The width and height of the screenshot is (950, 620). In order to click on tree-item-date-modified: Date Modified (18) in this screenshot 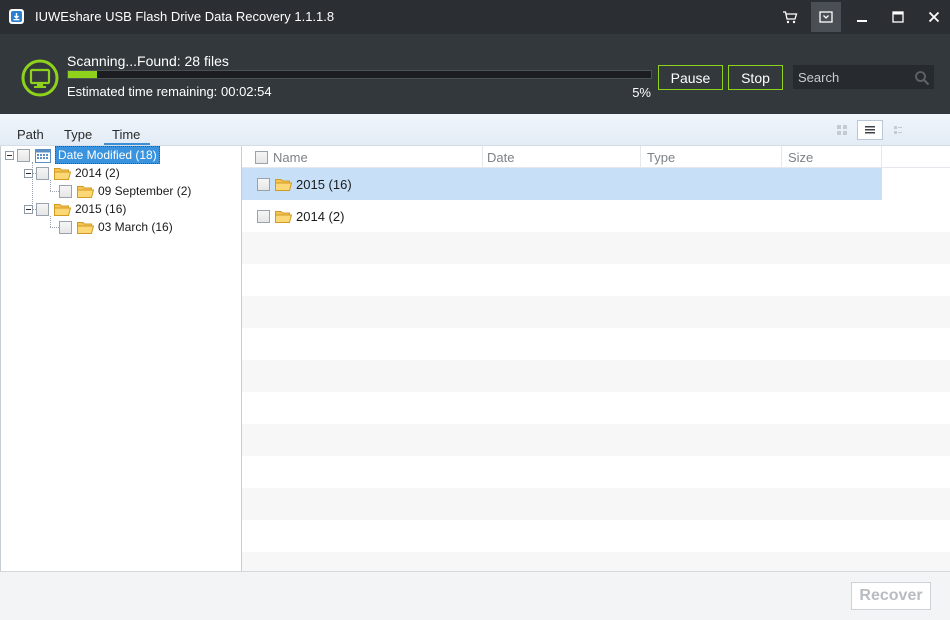, I will do `click(82, 155)`.